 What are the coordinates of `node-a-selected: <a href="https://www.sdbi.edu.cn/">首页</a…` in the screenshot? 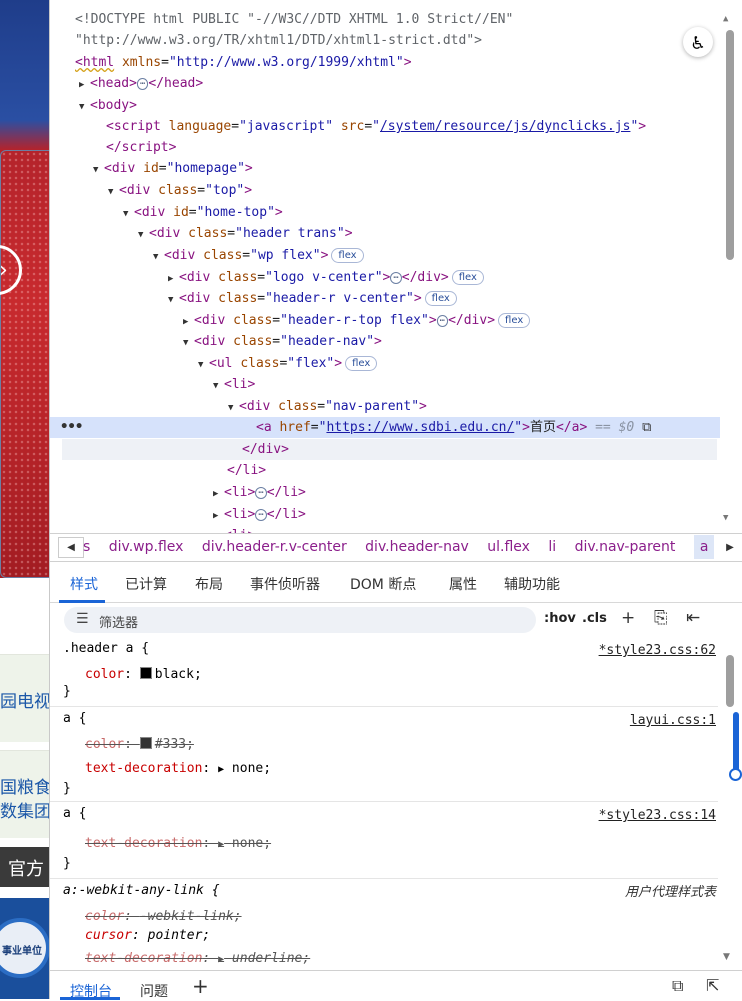 It's located at (453, 428).